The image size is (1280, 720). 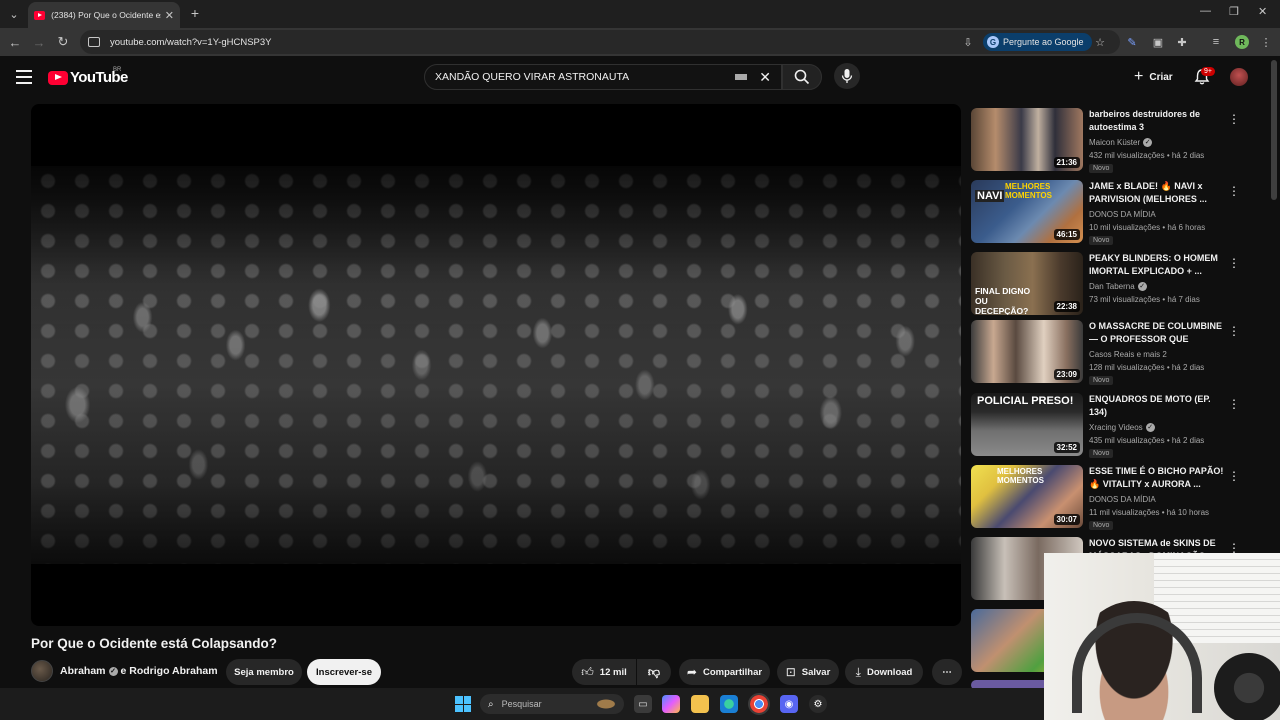 What do you see at coordinates (344, 672) in the screenshot?
I see `subscribe-button: Inscrever-se` at bounding box center [344, 672].